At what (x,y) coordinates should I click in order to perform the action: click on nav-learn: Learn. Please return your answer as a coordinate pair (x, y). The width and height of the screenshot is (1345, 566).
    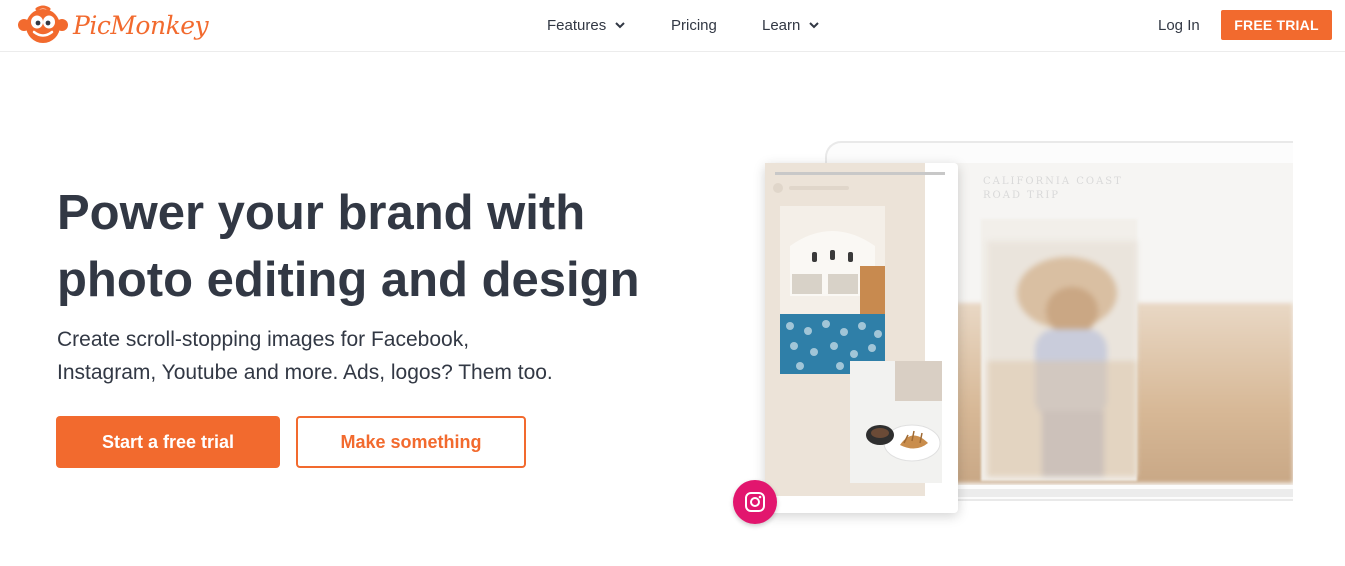
    Looking at the image, I should click on (791, 25).